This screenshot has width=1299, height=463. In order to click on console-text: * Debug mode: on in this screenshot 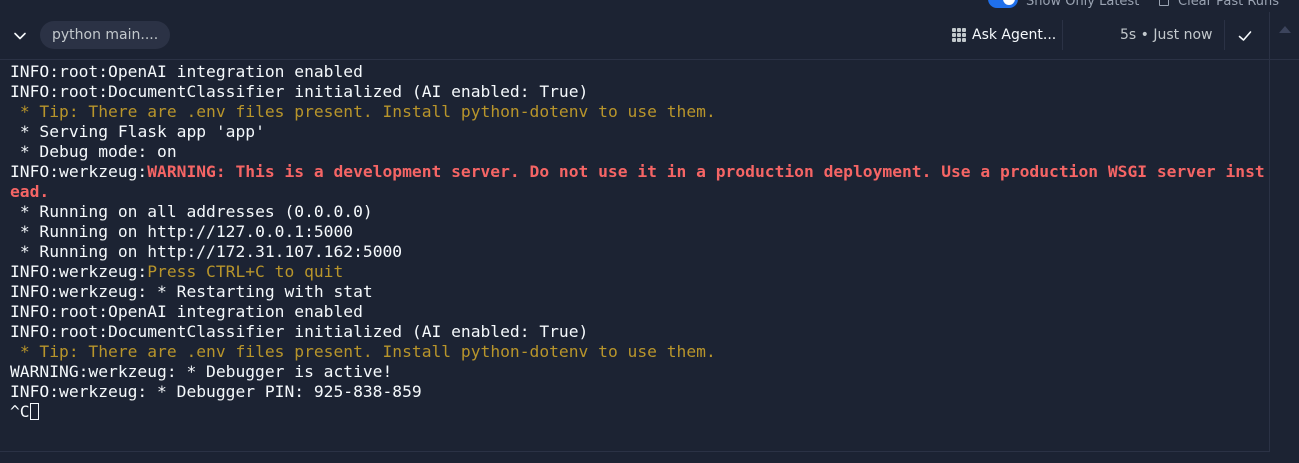, I will do `click(93, 151)`.